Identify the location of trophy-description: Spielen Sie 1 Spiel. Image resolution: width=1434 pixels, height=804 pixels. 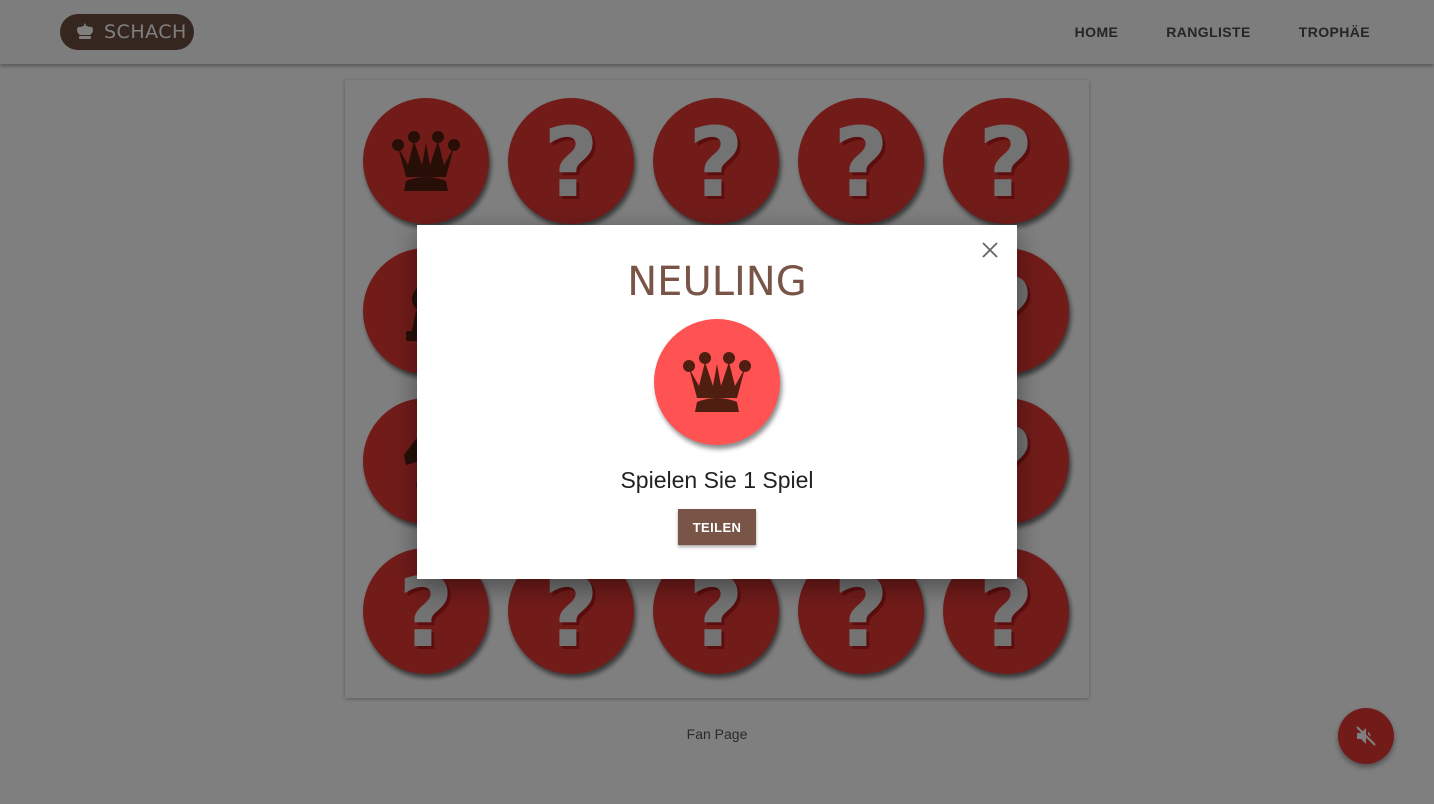
(717, 480).